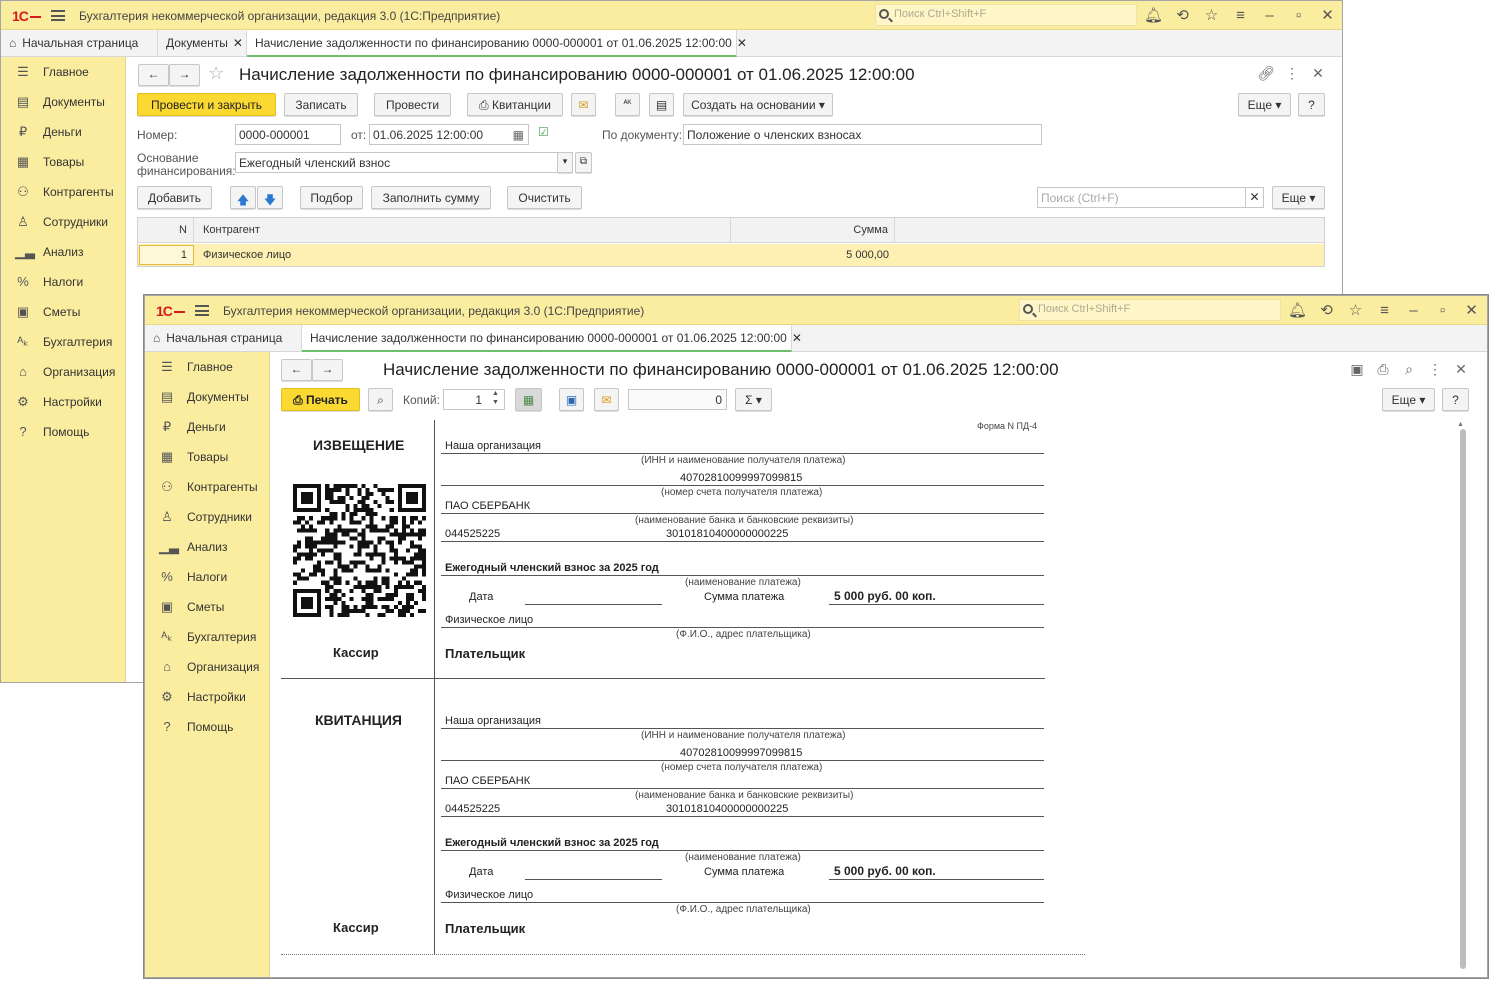 The height and width of the screenshot is (986, 1498). I want to click on copies-spinner-icon: ▲ ▼, so click(495, 398).